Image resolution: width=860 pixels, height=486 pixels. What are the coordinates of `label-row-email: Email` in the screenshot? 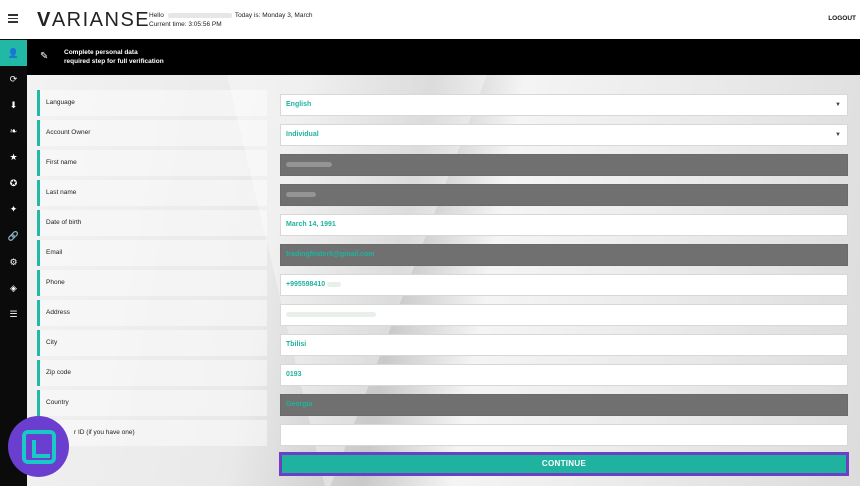 It's located at (152, 253).